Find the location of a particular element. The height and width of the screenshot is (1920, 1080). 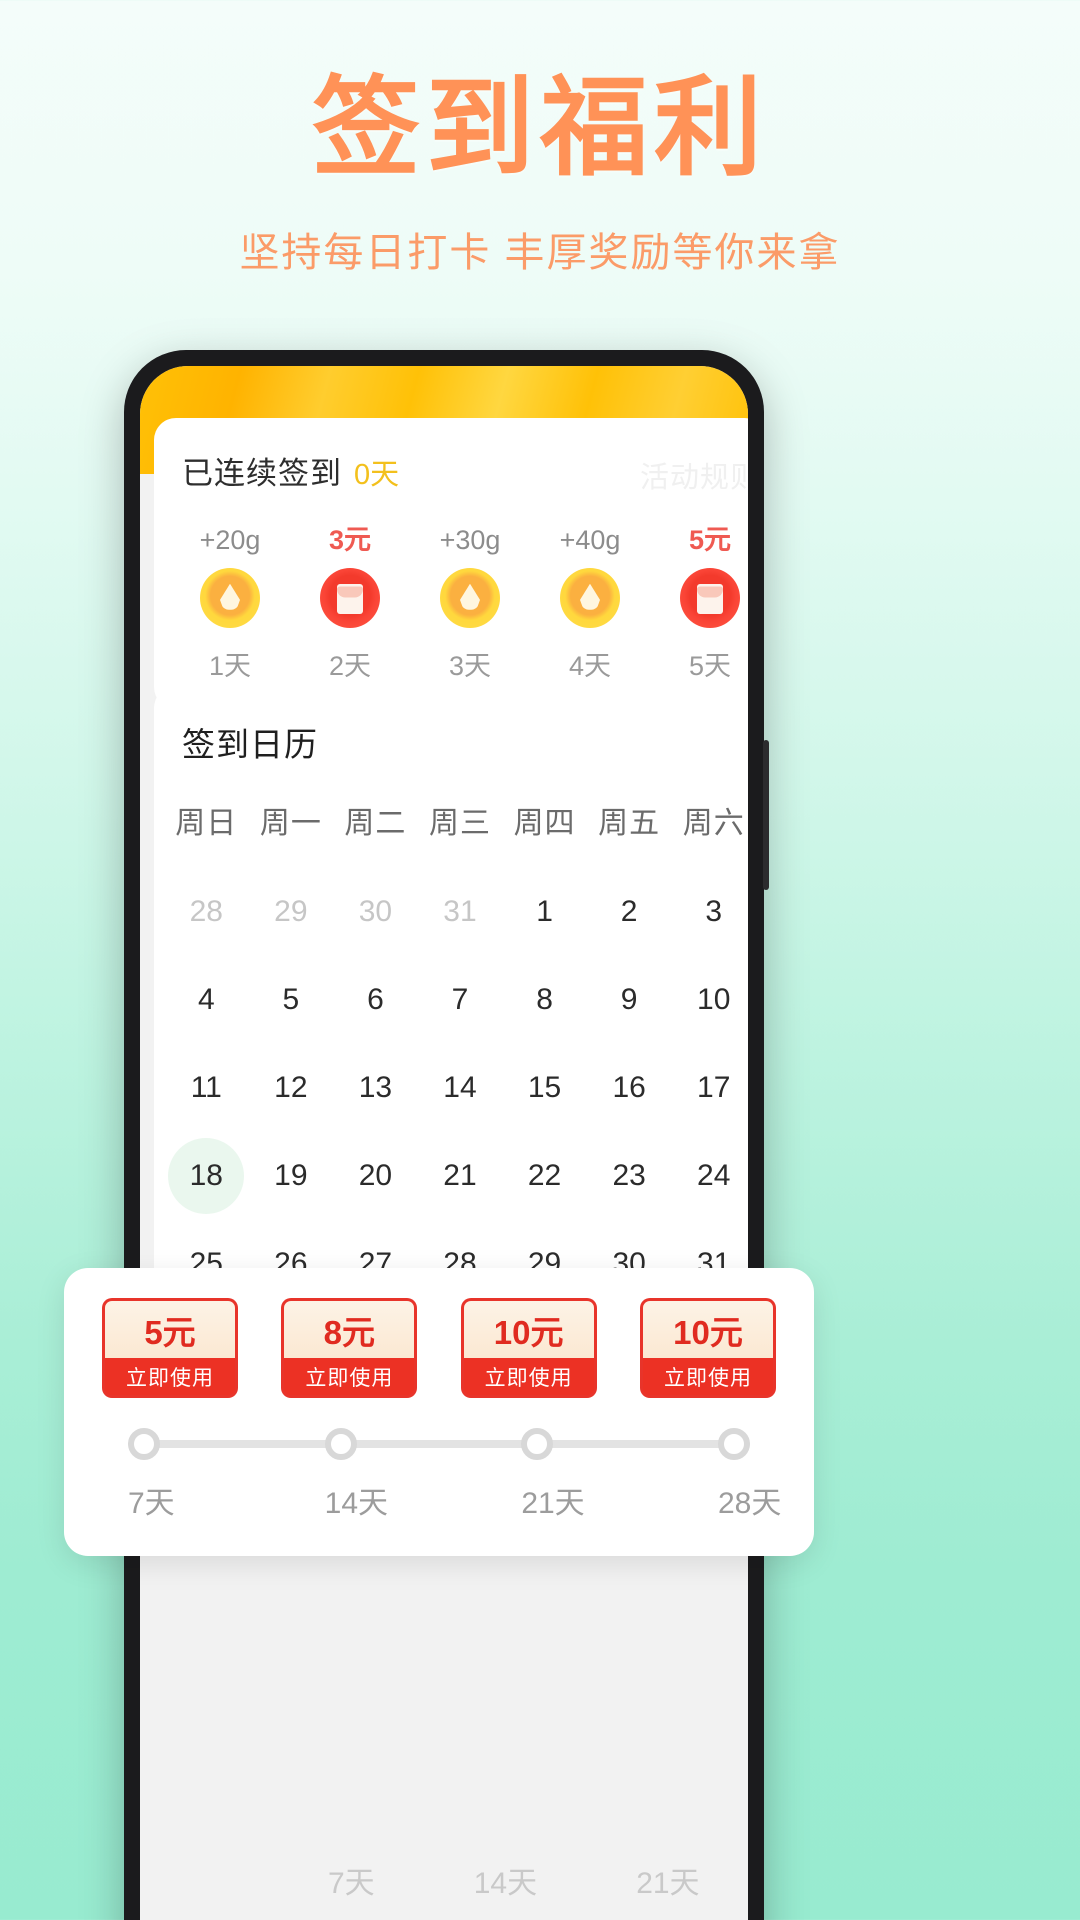

calendar-day: 23 is located at coordinates (629, 1176).